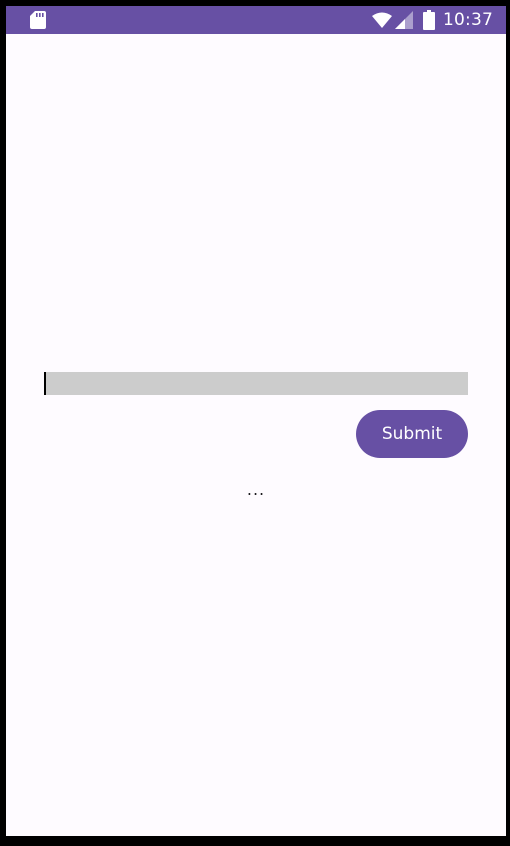 Image resolution: width=510 pixels, height=846 pixels. What do you see at coordinates (404, 20) in the screenshot?
I see `cell-signal-icon` at bounding box center [404, 20].